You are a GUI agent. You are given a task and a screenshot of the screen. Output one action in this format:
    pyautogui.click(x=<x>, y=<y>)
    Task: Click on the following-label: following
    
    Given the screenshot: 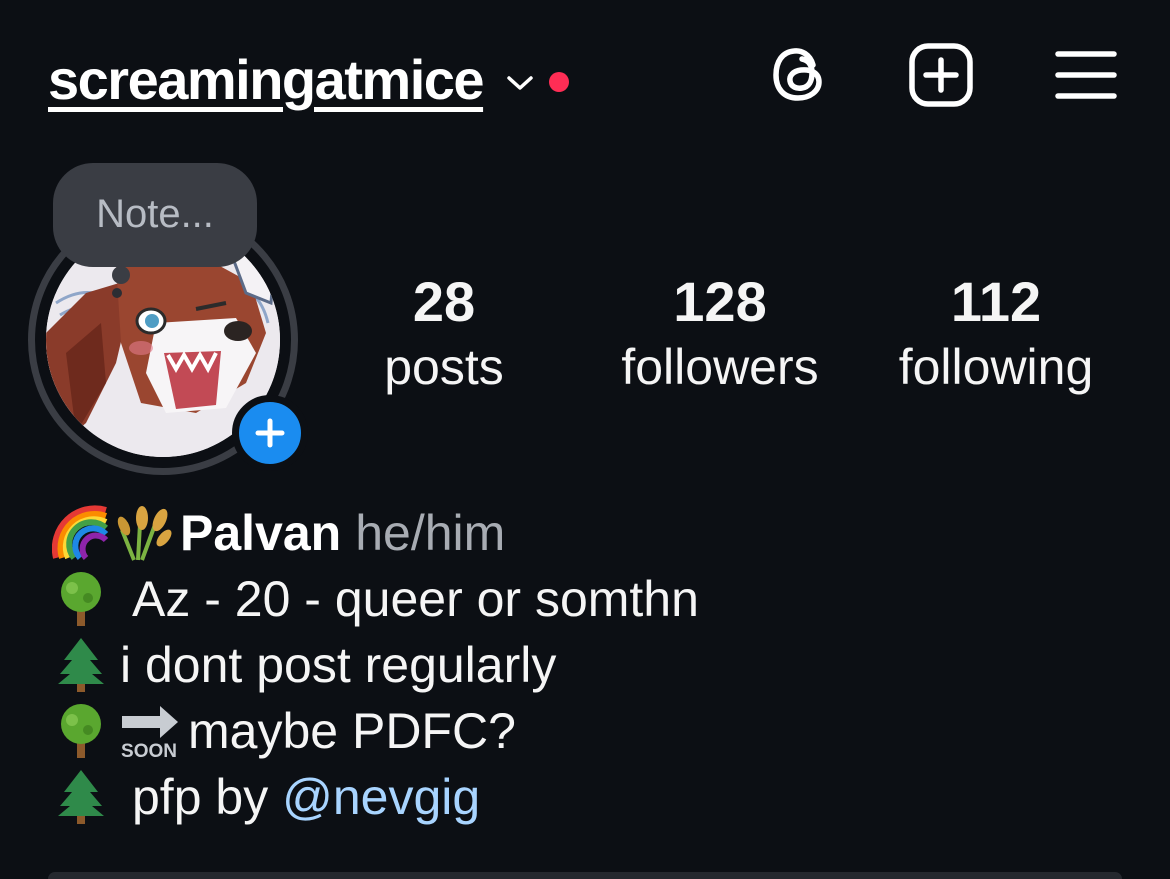 What is the action you would take?
    pyautogui.click(x=996, y=367)
    